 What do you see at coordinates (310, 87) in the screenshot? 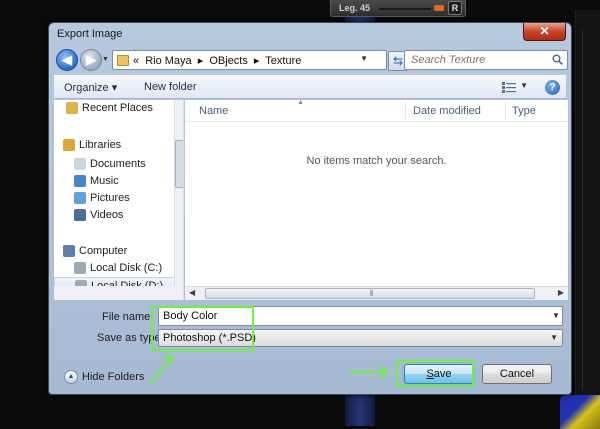
I see `command-toolbar: Organize ▾ New folder ▼ ?` at bounding box center [310, 87].